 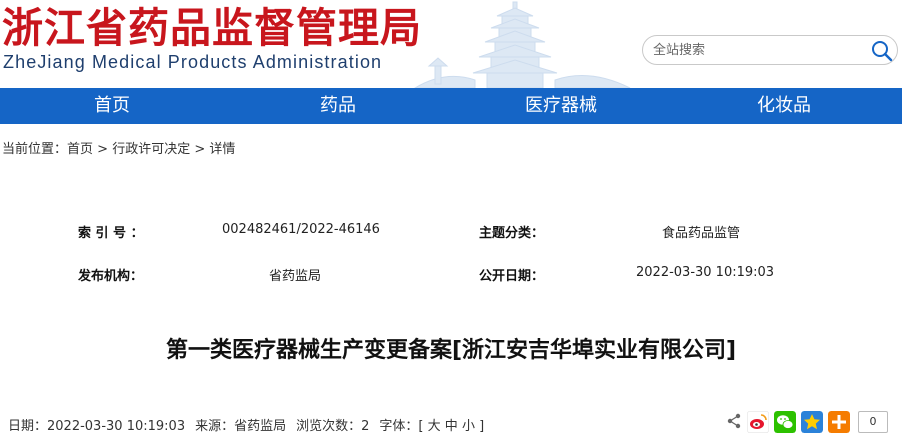 What do you see at coordinates (193, 62) in the screenshot?
I see `site-subtitle: ZheJiang Medical Products Administration` at bounding box center [193, 62].